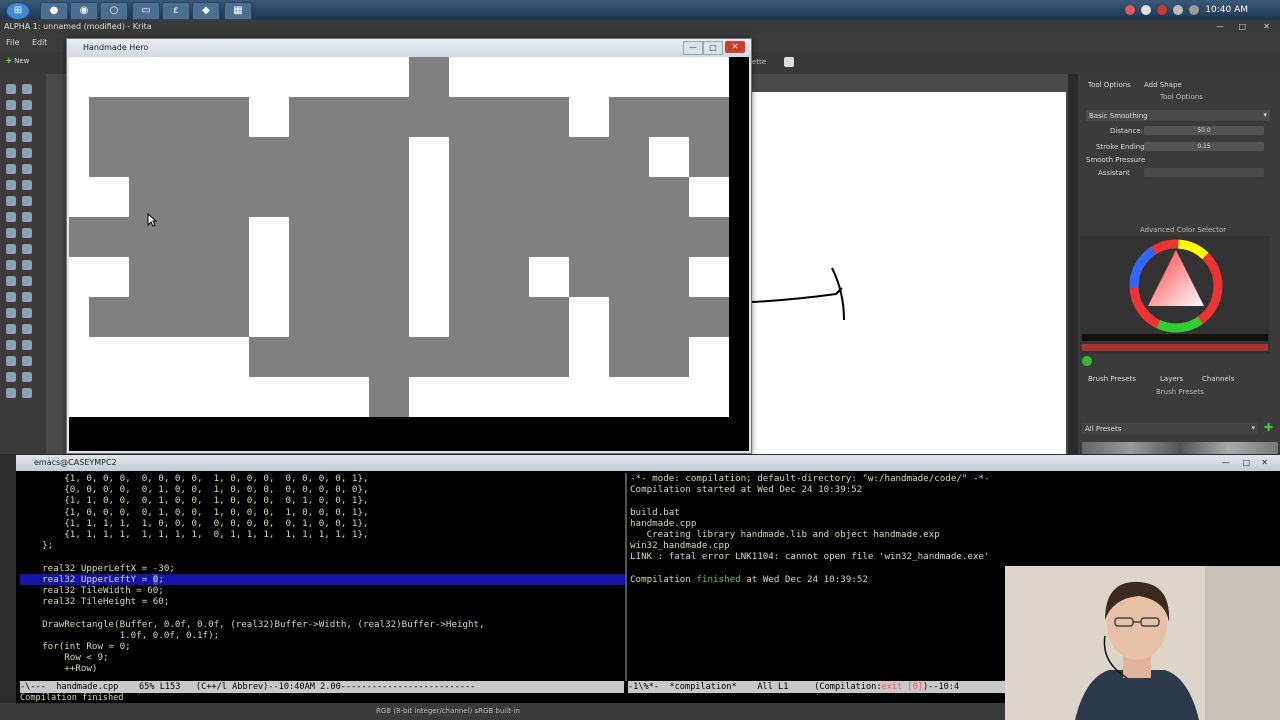 The height and width of the screenshot is (720, 1280). I want to click on menu-file: File, so click(9, 42).